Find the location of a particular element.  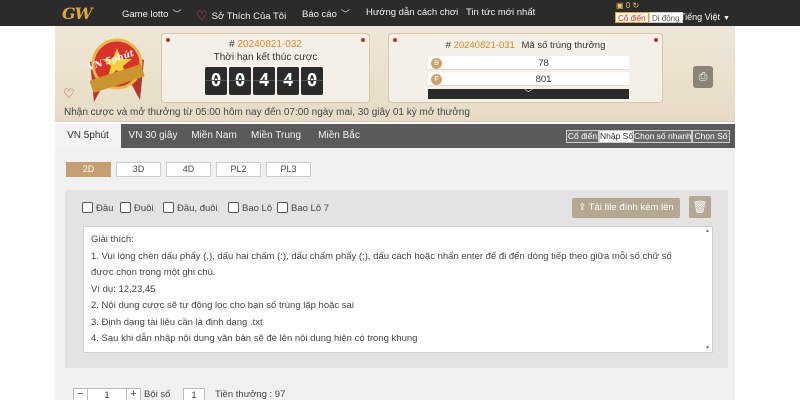

balance-value: 0 is located at coordinates (628, 5).